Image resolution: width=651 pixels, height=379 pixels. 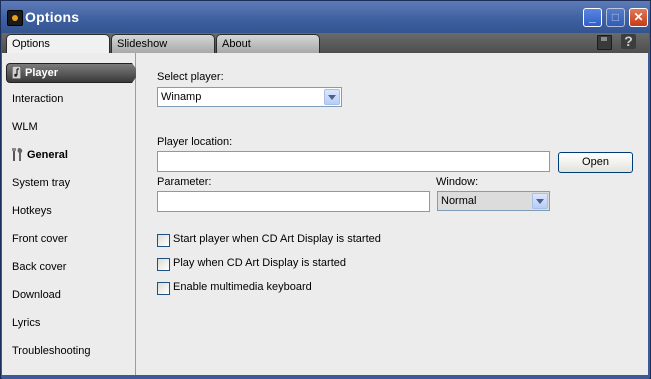 What do you see at coordinates (268, 43) in the screenshot?
I see `tab-about: About` at bounding box center [268, 43].